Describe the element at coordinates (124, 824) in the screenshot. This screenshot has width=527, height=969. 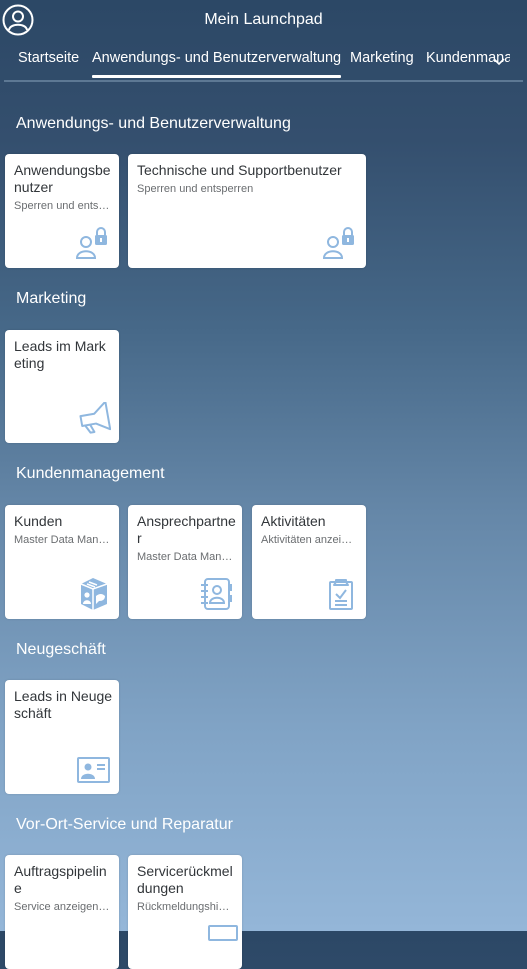
I see `section-title-vor-ort-service-und-reparatur: Vor-Ort-Service und Reparatur` at that location.